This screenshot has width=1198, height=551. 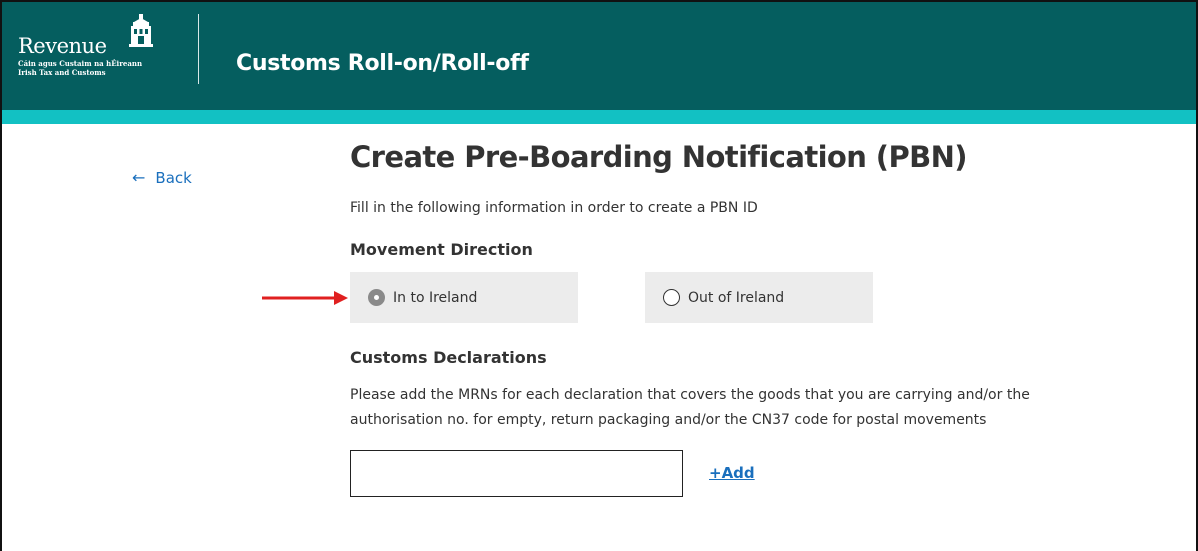 I want to click on movement-direction-label: Movement Direction, so click(x=441, y=249).